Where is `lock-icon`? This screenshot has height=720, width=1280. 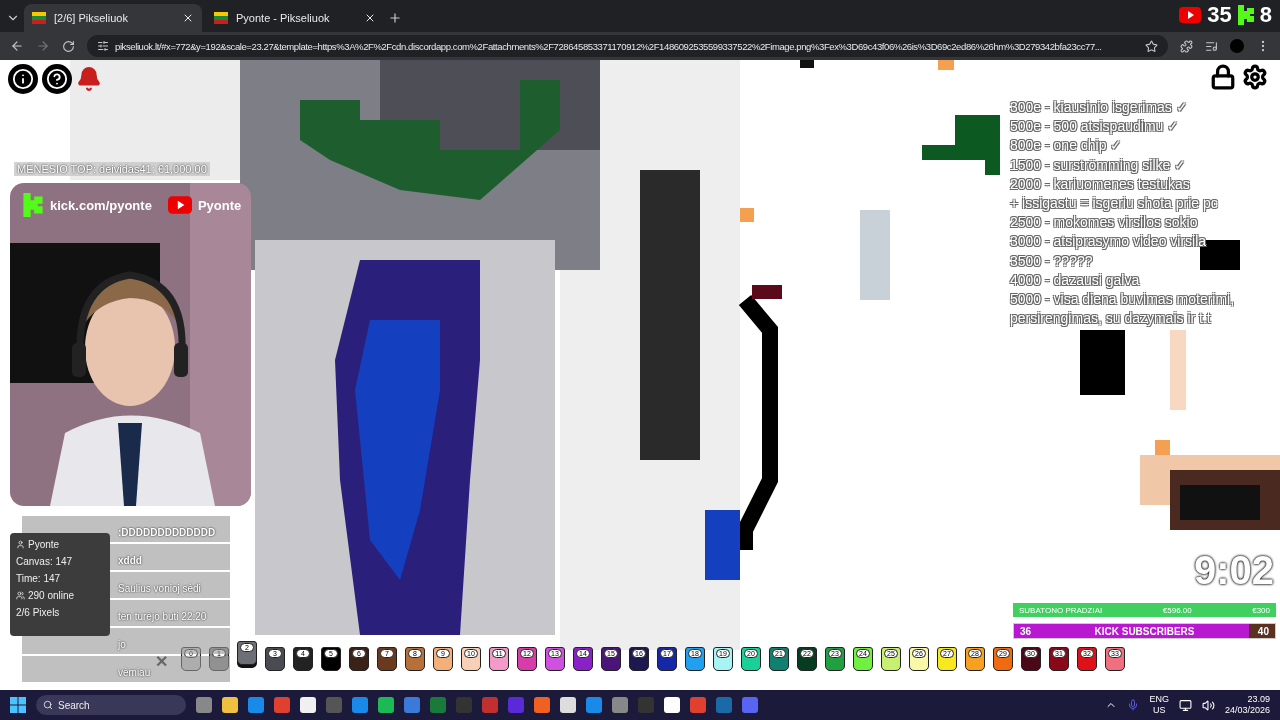 lock-icon is located at coordinates (1223, 77).